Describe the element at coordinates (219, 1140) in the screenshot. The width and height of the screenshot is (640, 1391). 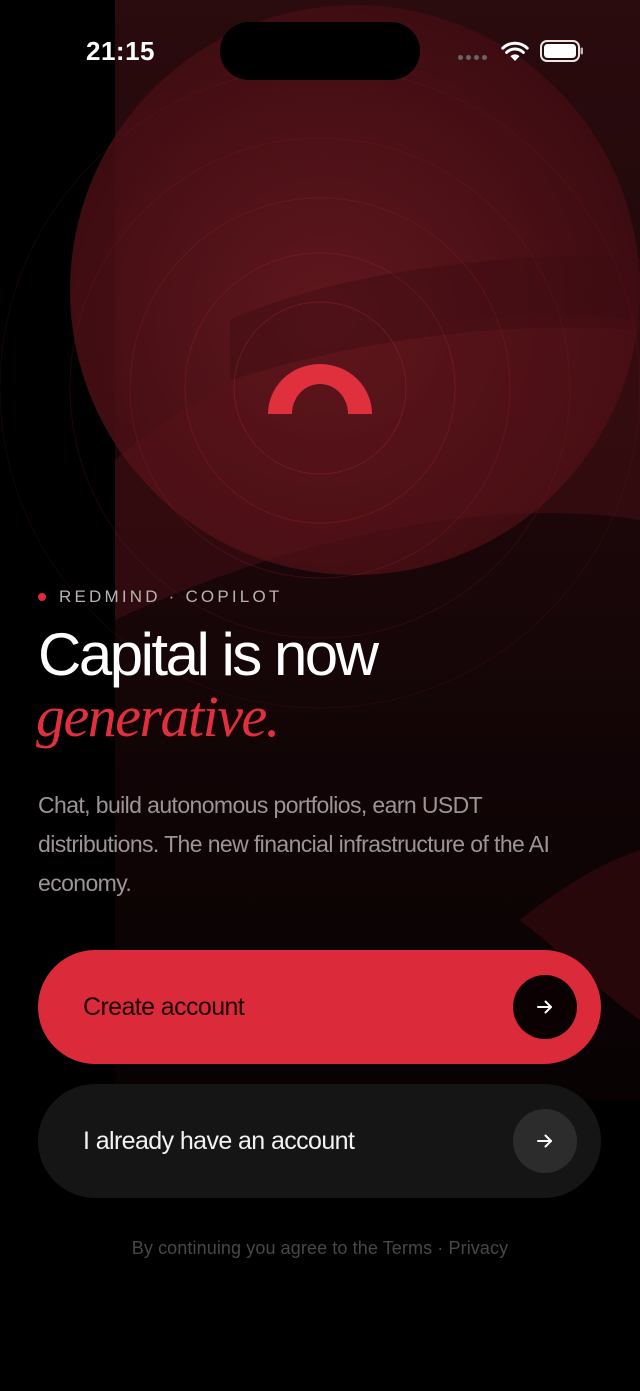
I see `login-label: I already have an account` at that location.